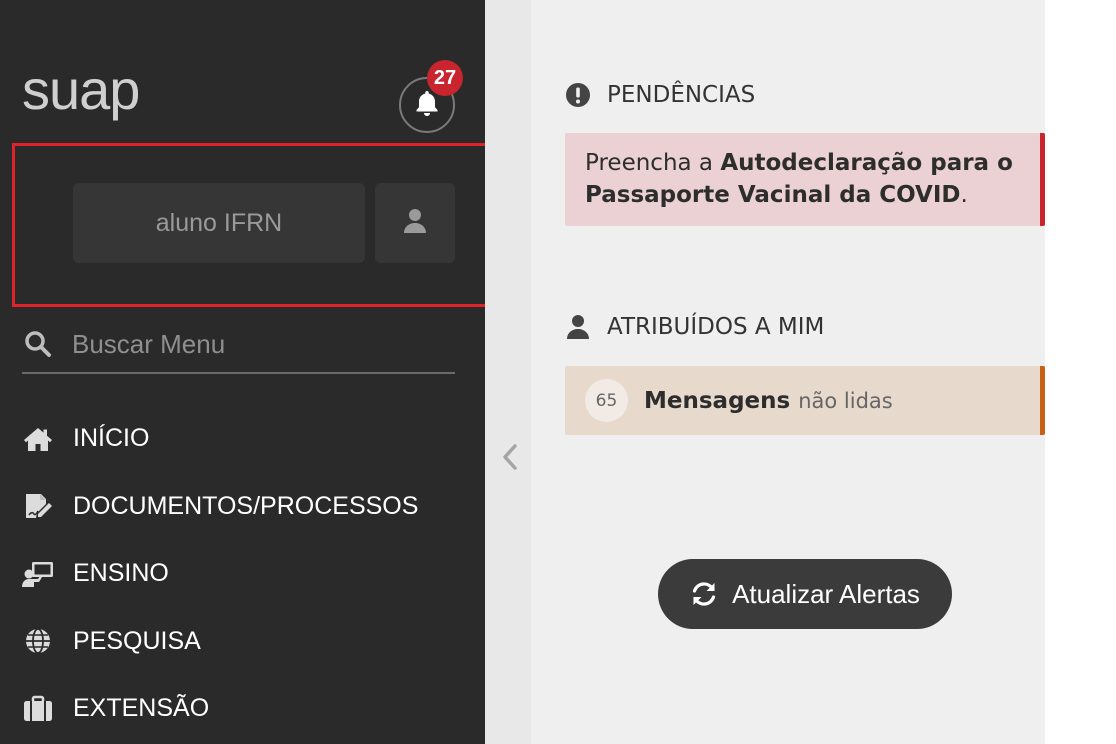  I want to click on sidebar-collapse-strip, so click(508, 372).